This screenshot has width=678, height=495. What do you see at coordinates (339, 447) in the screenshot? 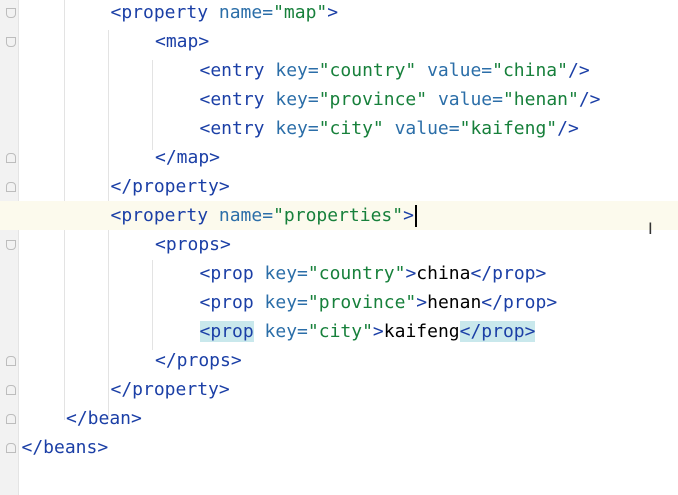
I see `code-line: </beans>` at bounding box center [339, 447].